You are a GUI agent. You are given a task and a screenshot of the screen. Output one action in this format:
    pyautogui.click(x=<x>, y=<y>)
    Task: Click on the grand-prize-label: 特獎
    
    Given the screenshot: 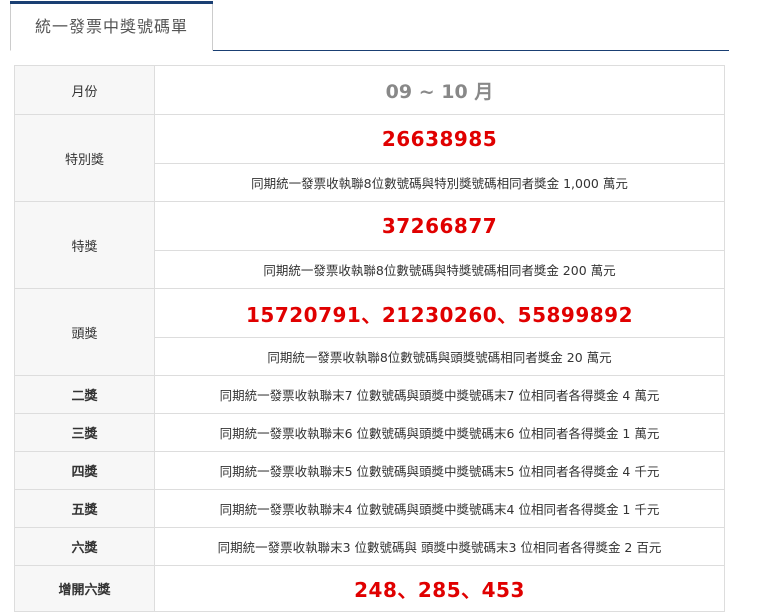 What is the action you would take?
    pyautogui.click(x=84, y=245)
    